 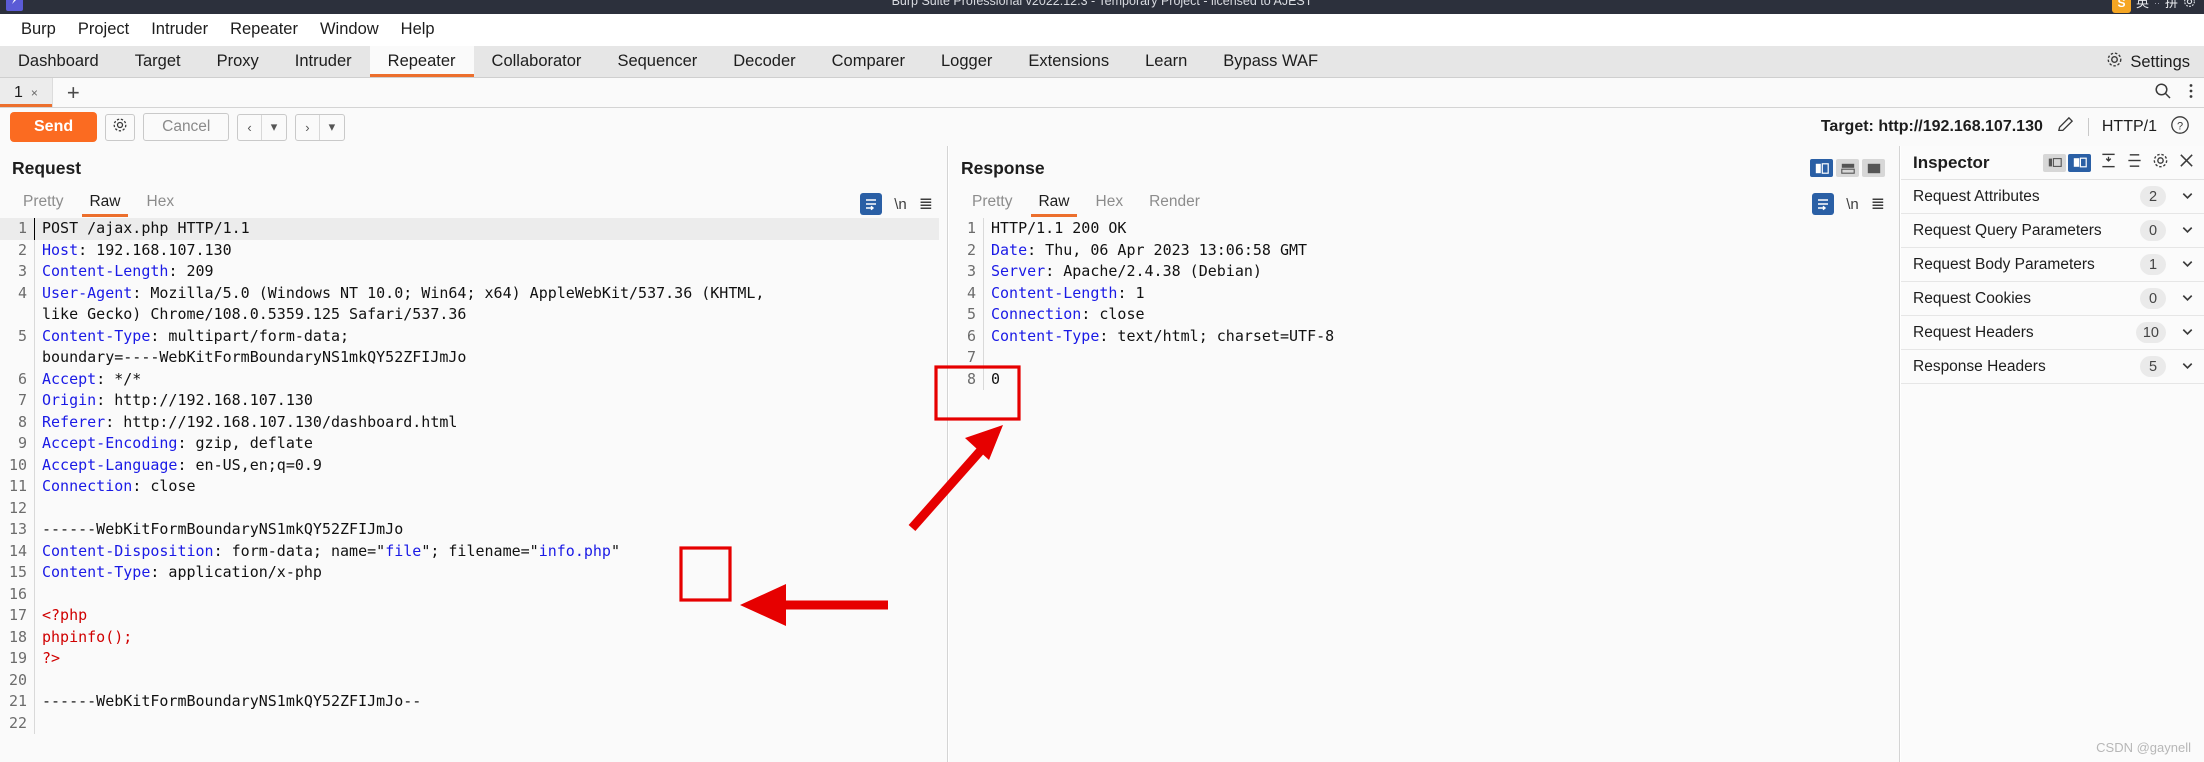 What do you see at coordinates (966, 61) in the screenshot?
I see `tab-logger: Logger` at bounding box center [966, 61].